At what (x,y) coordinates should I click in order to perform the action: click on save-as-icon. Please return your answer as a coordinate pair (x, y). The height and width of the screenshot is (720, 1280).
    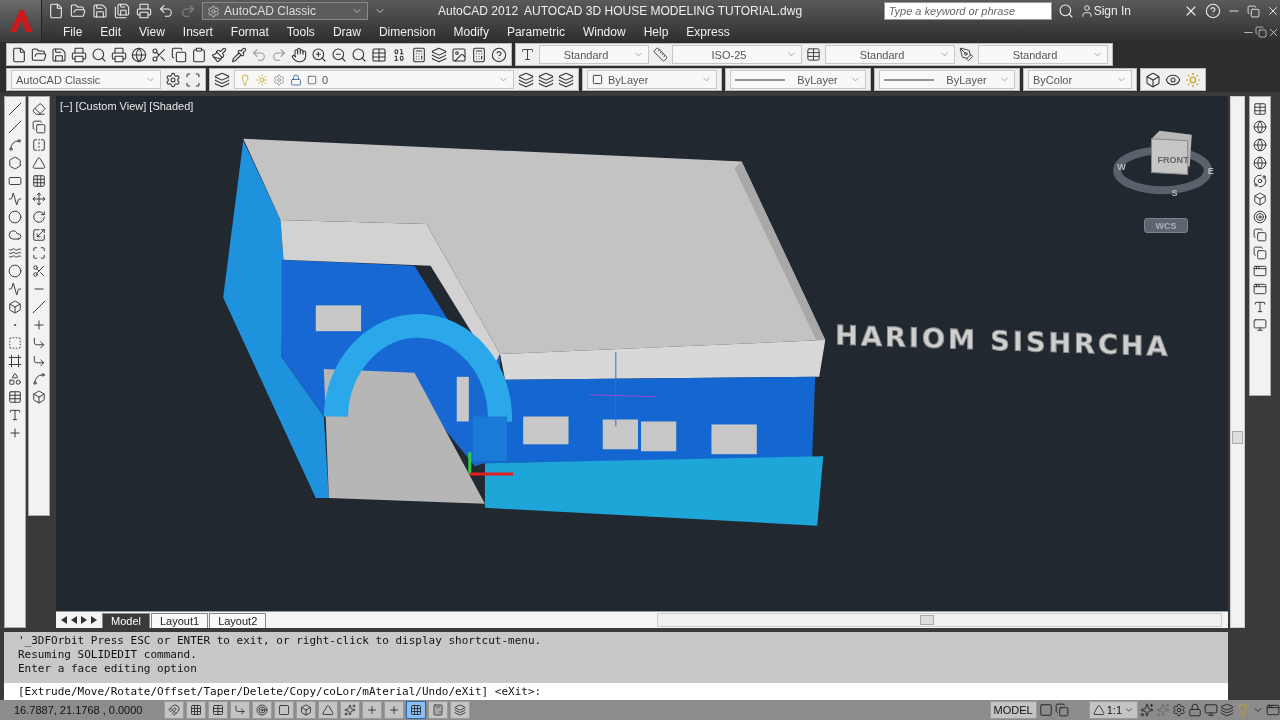
    Looking at the image, I should click on (122, 11).